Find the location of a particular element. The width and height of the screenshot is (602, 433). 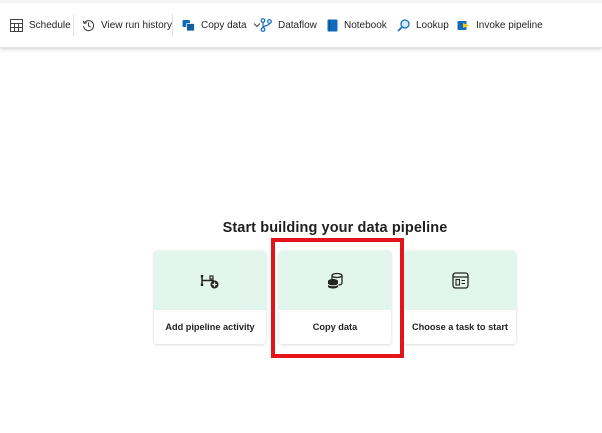

schedule-button: Schedule is located at coordinates (40, 25).